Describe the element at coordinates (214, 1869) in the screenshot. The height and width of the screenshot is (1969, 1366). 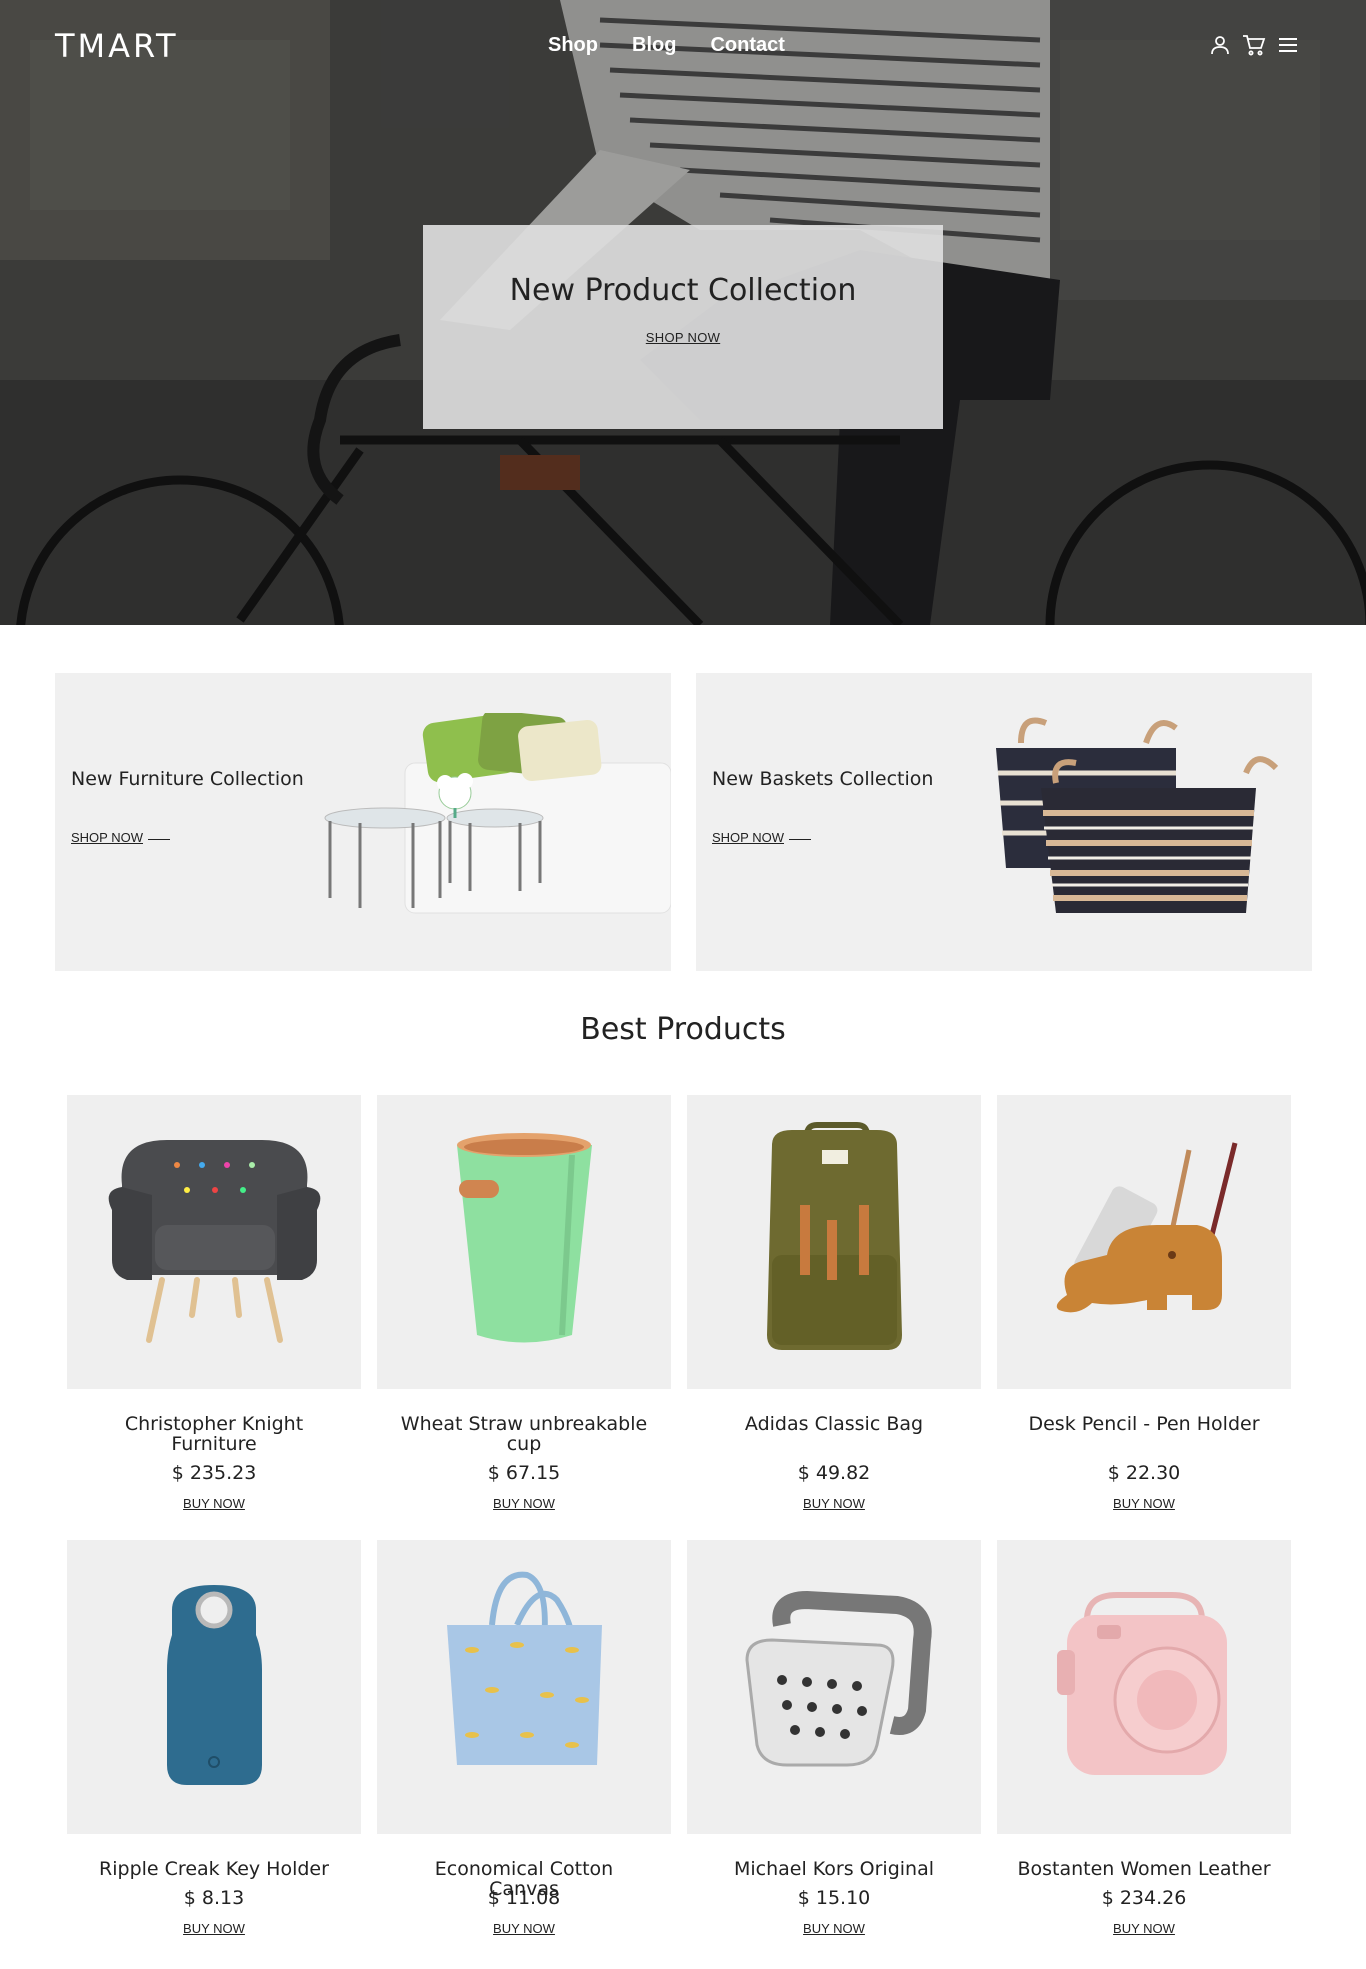
I see `product-name: Ripple Creak Key Holder` at that location.